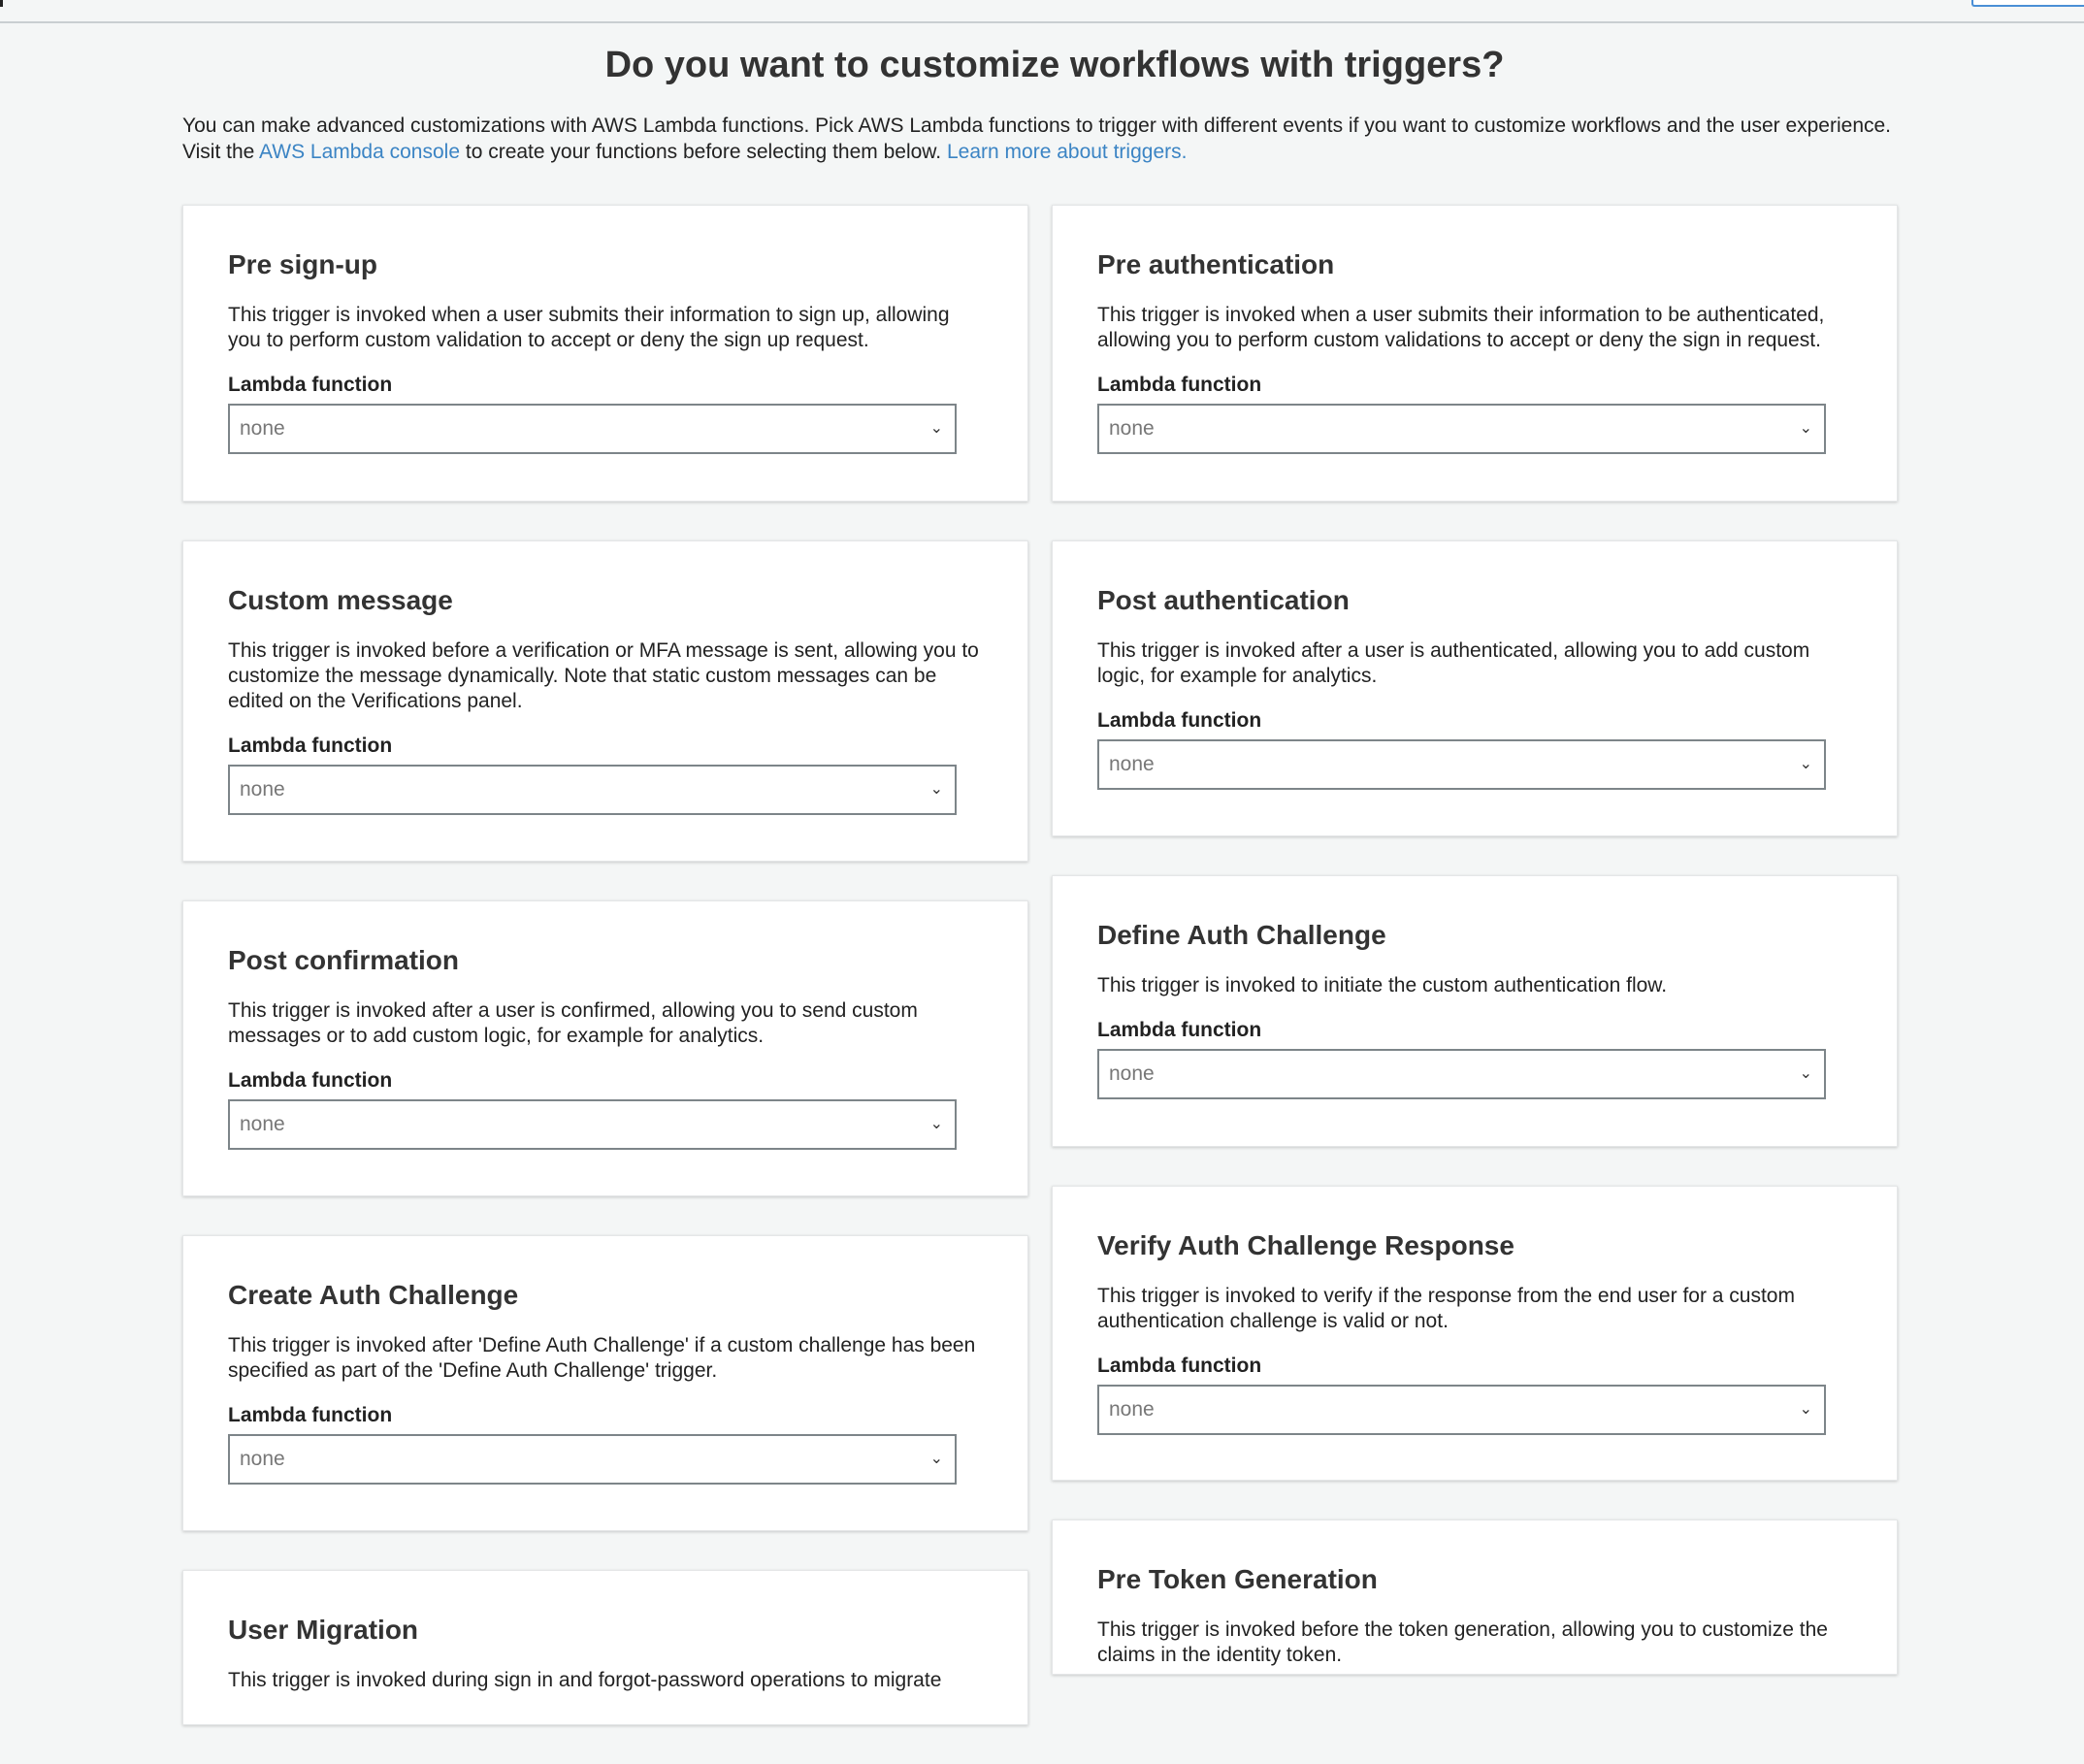 Image resolution: width=2084 pixels, height=1764 pixels. What do you see at coordinates (323, 1630) in the screenshot?
I see `card-title: User Migration` at bounding box center [323, 1630].